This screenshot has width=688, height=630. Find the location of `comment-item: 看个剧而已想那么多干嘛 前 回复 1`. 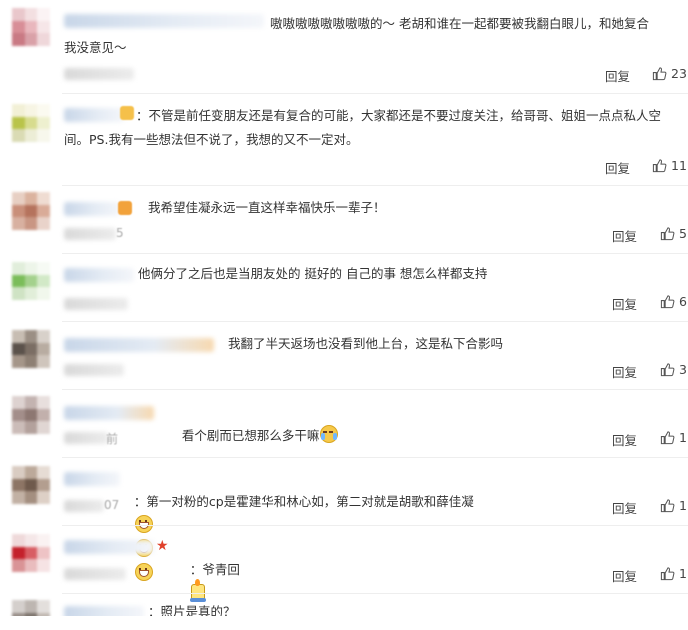

comment-item: 看个剧而已想那么多干嘛 前 回复 1 is located at coordinates (344, 424).